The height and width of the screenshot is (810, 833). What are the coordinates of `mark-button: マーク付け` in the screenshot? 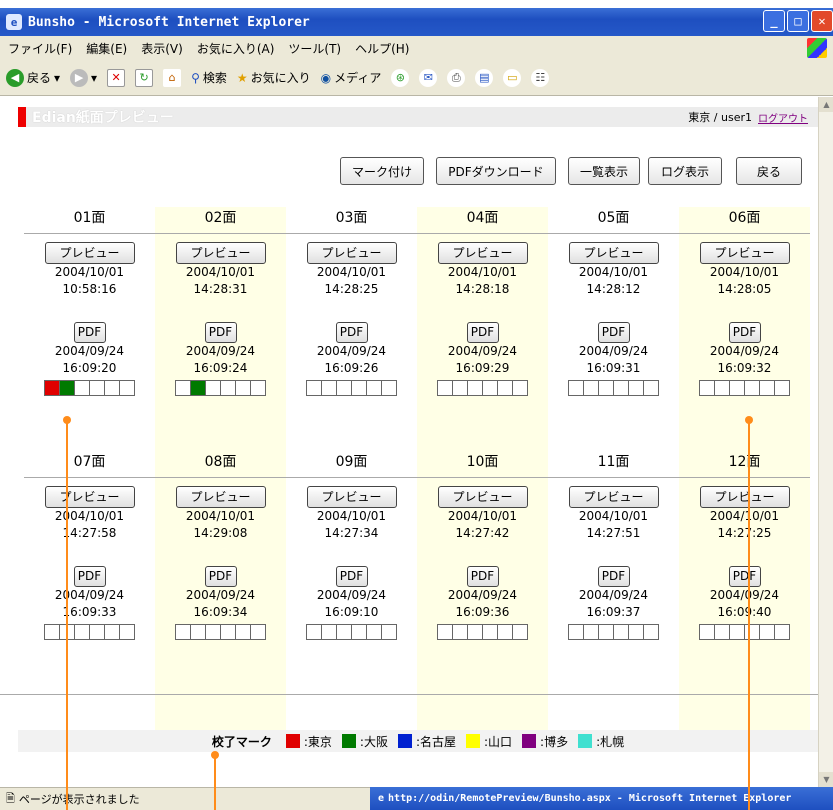 It's located at (382, 171).